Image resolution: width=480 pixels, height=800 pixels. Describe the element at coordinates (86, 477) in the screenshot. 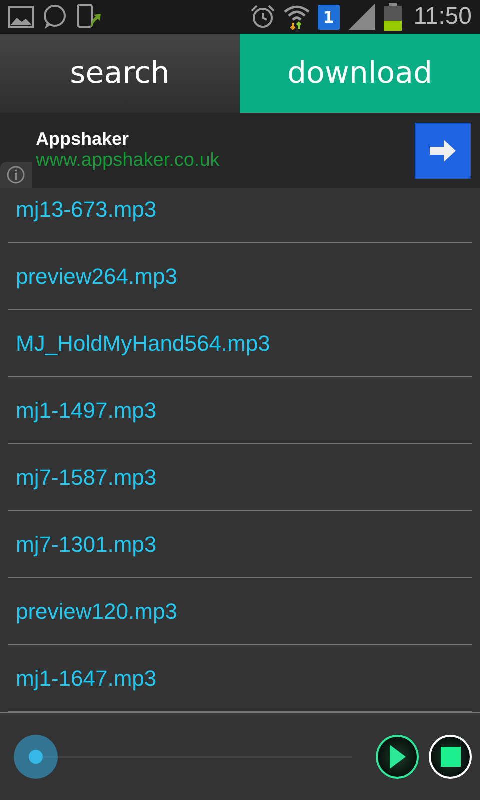

I see `file-name: mj7-1587.mp3` at that location.